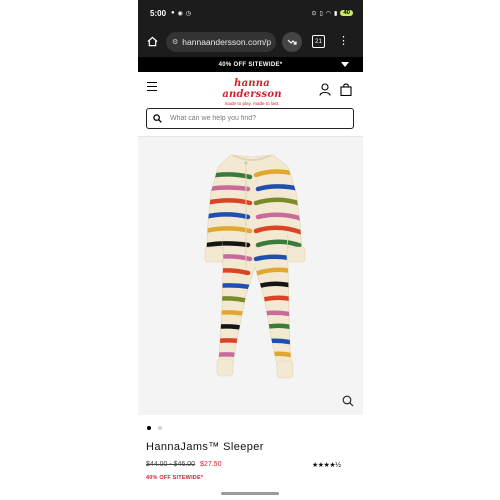 The height and width of the screenshot is (500, 500). Describe the element at coordinates (154, 428) in the screenshot. I see `carousel-dots` at that location.